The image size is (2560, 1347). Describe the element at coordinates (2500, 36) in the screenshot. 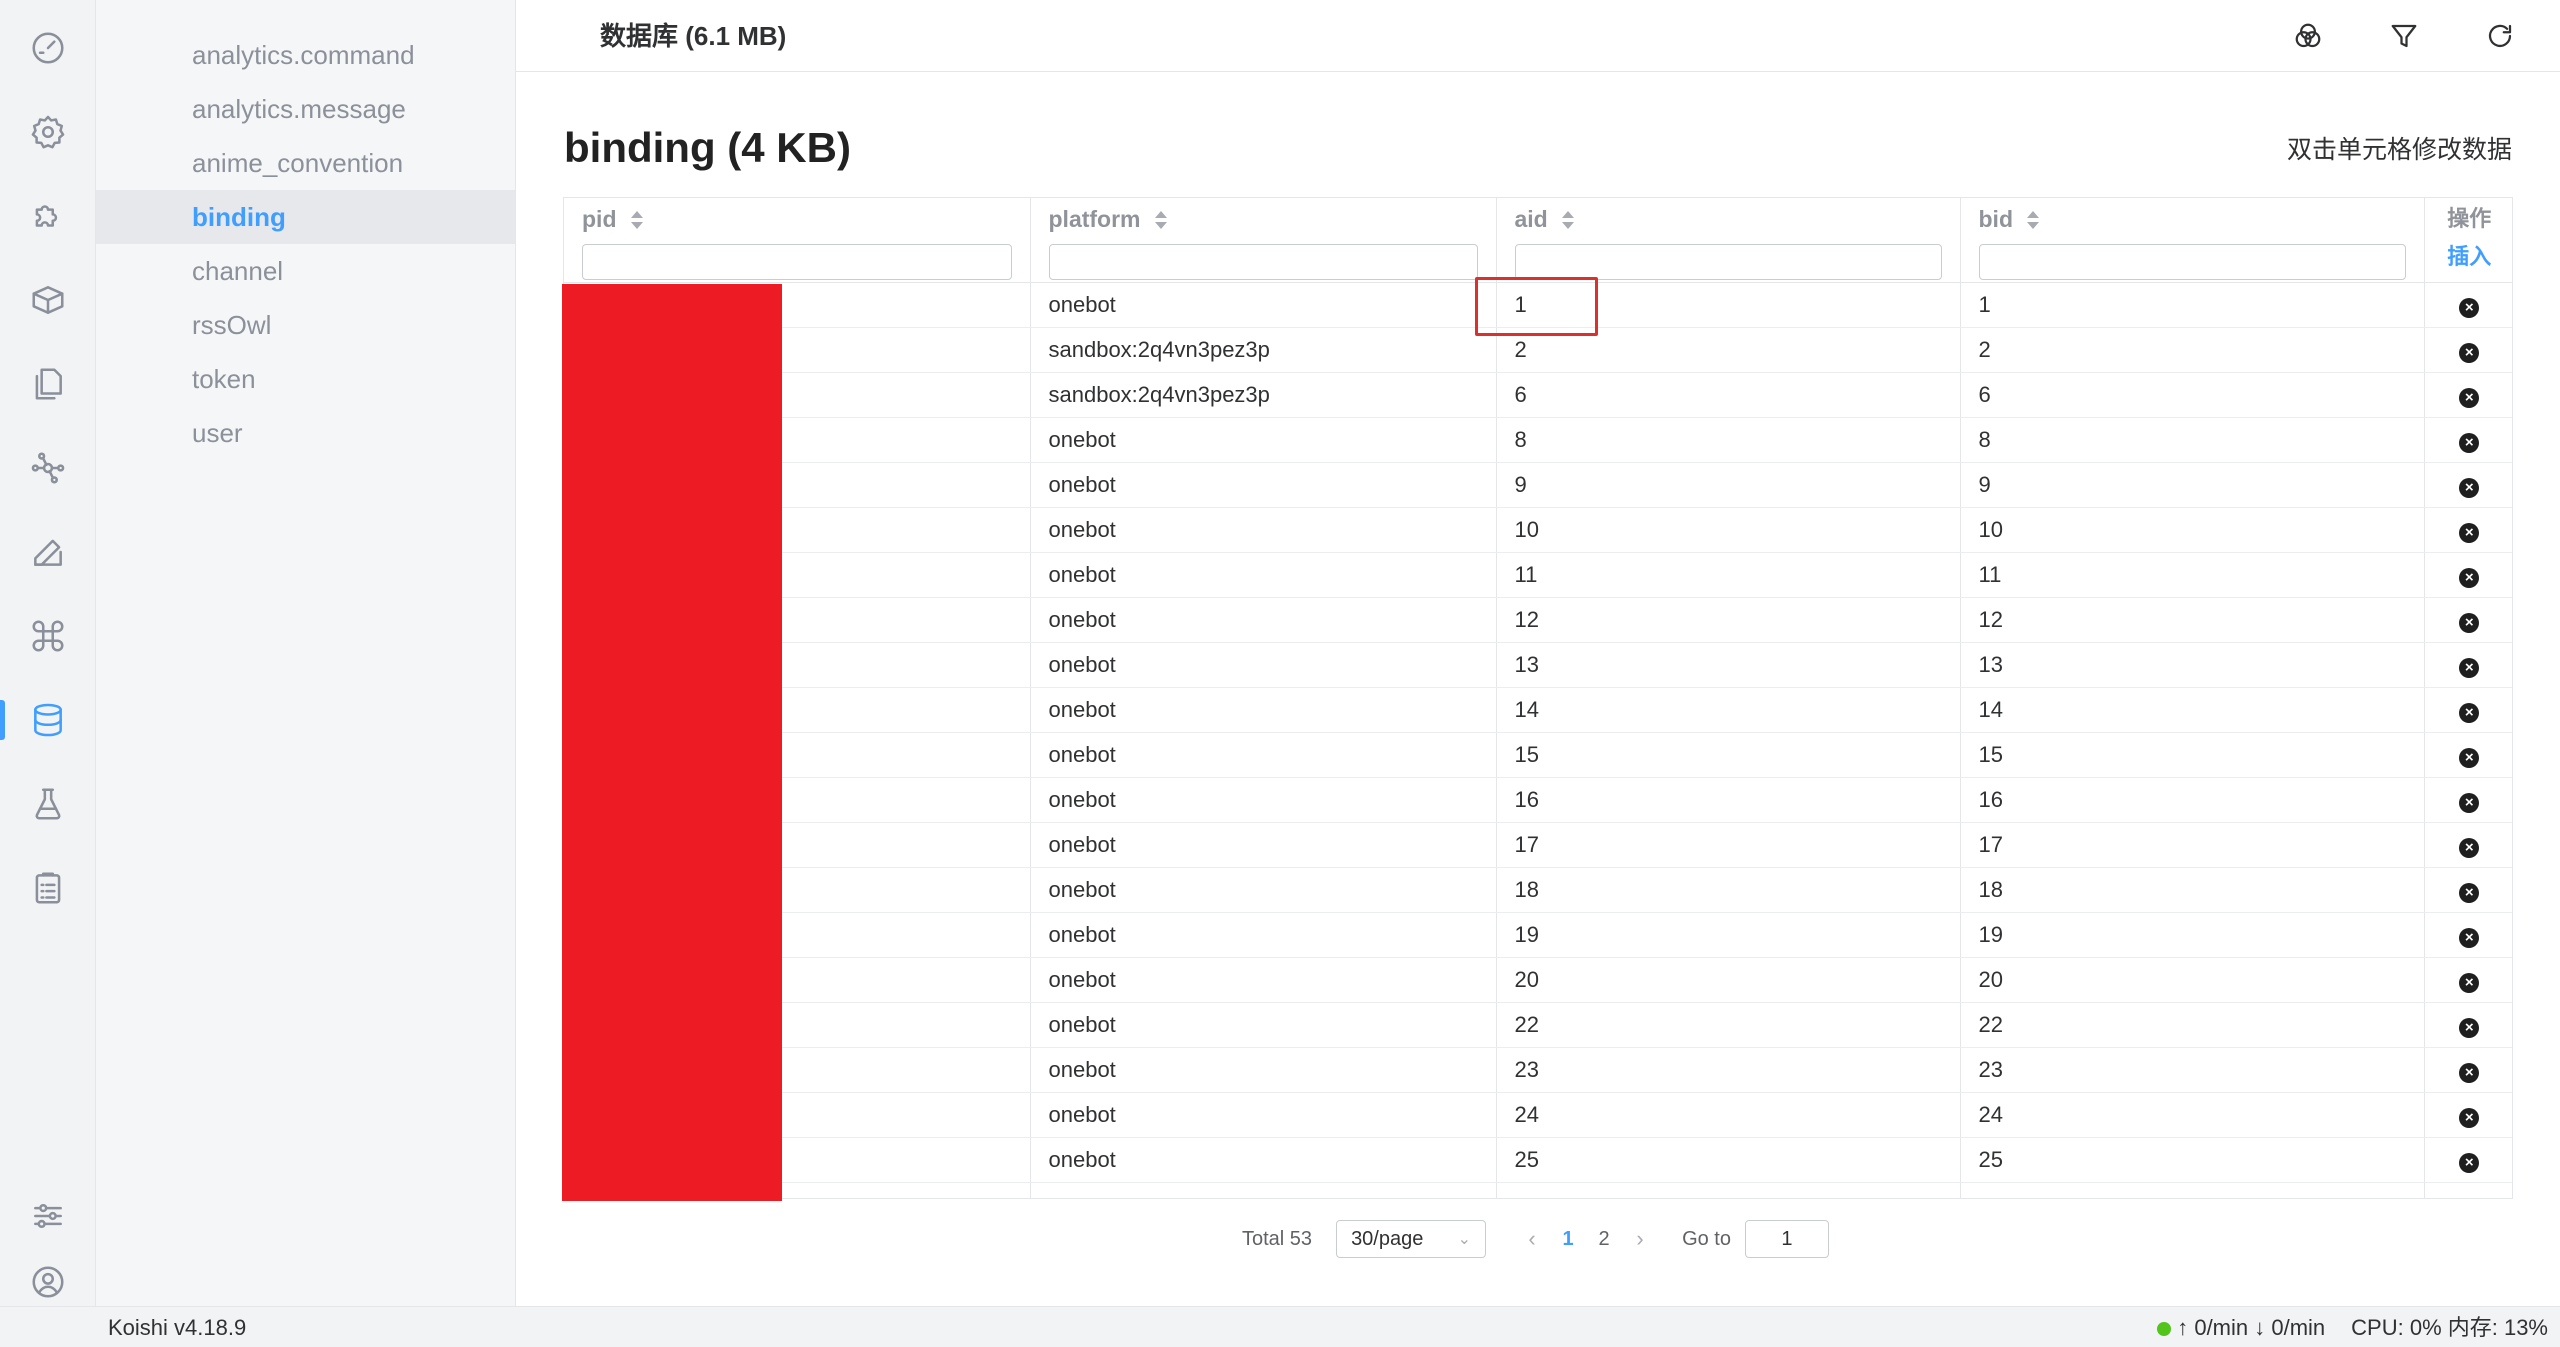

I see `refresh-button` at that location.